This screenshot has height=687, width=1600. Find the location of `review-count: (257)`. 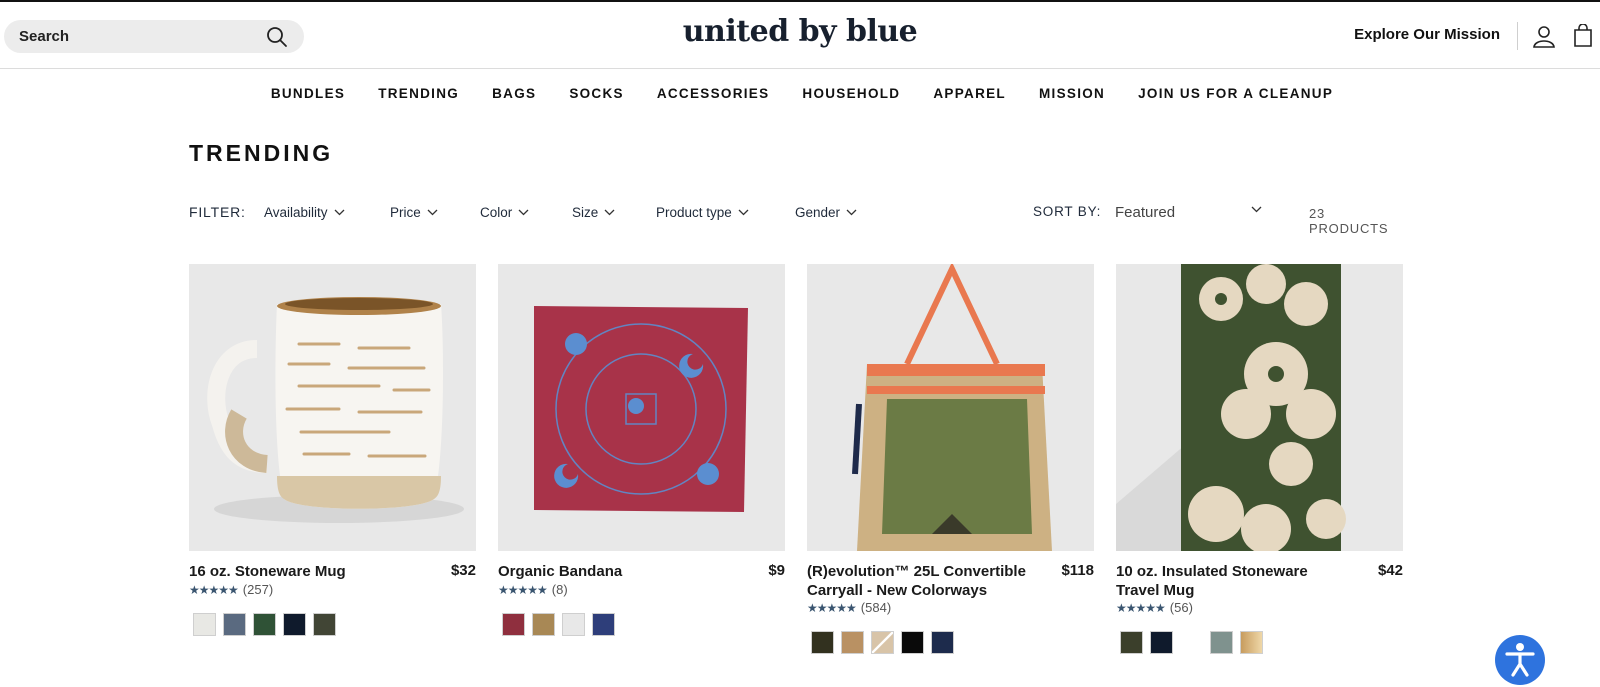

review-count: (257) is located at coordinates (258, 589).